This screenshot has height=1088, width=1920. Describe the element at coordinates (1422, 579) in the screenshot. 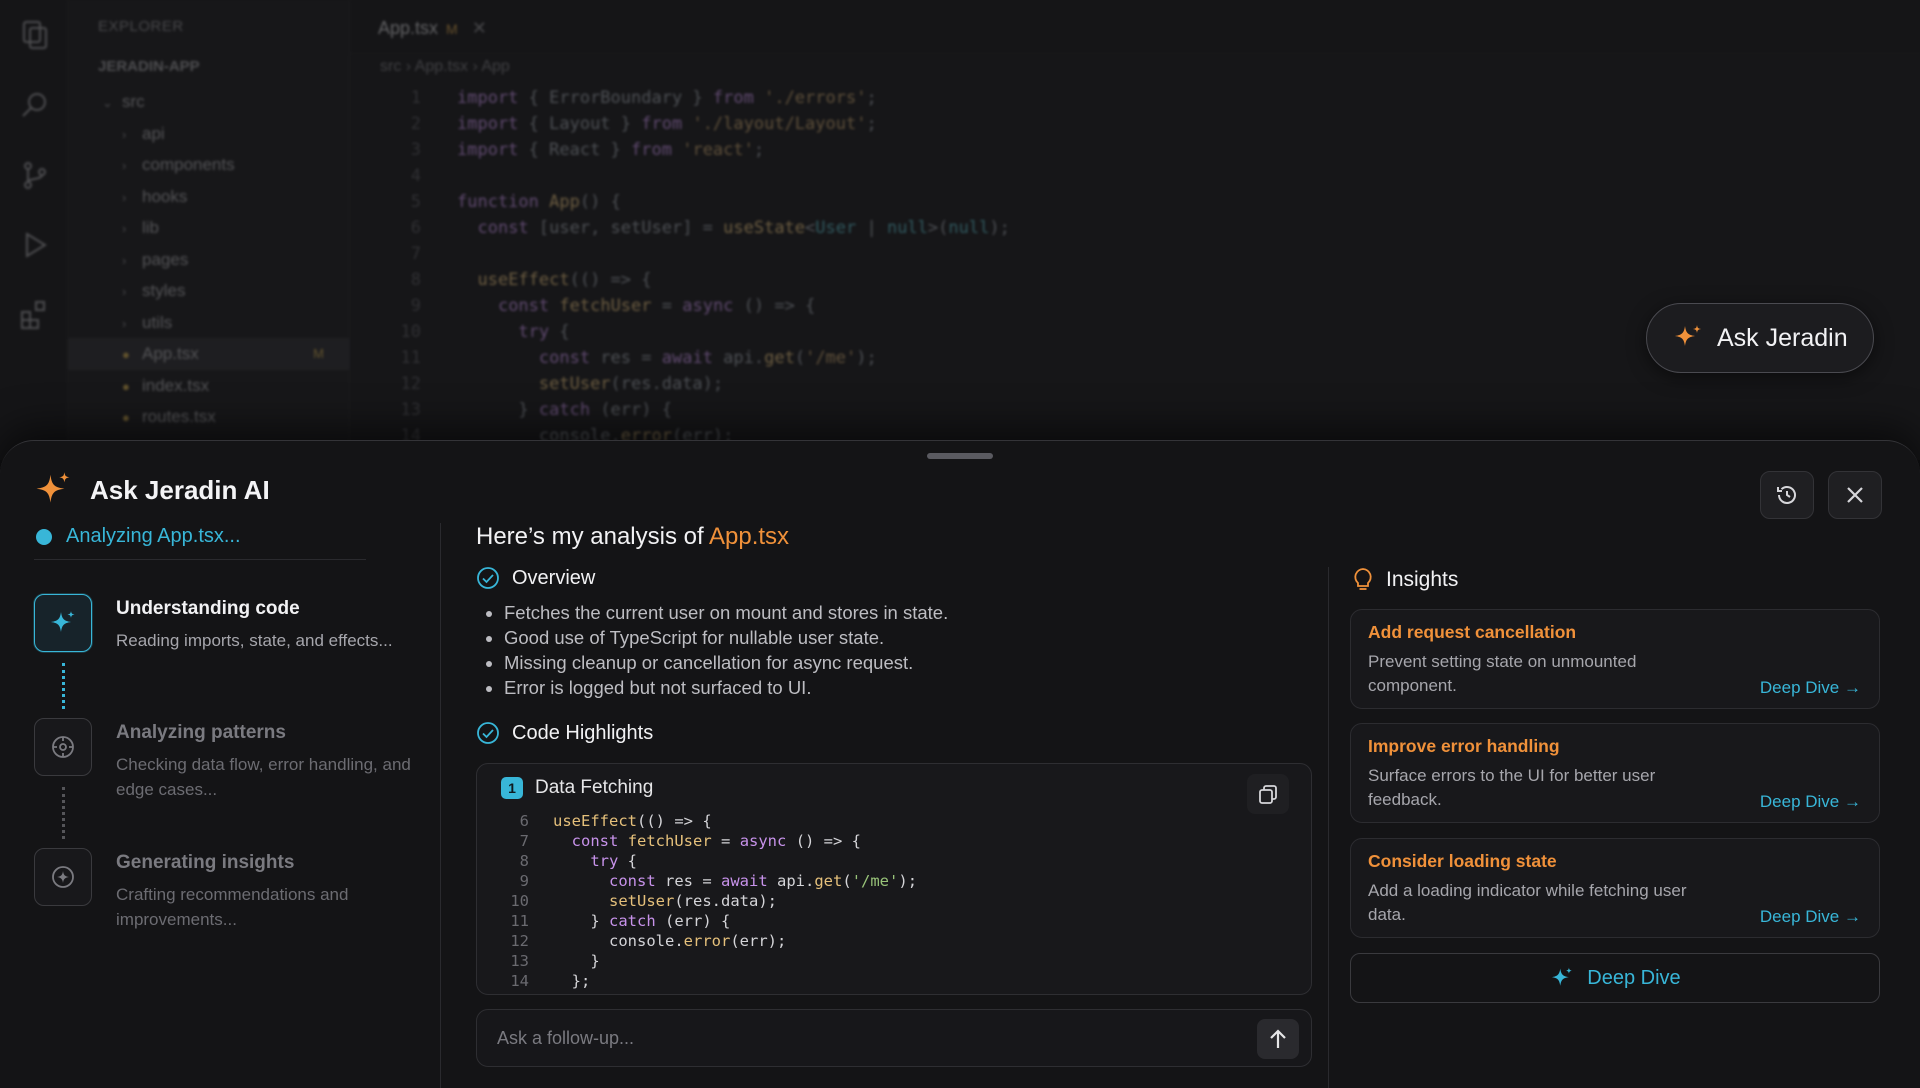

I see `insights-title: Insights` at that location.